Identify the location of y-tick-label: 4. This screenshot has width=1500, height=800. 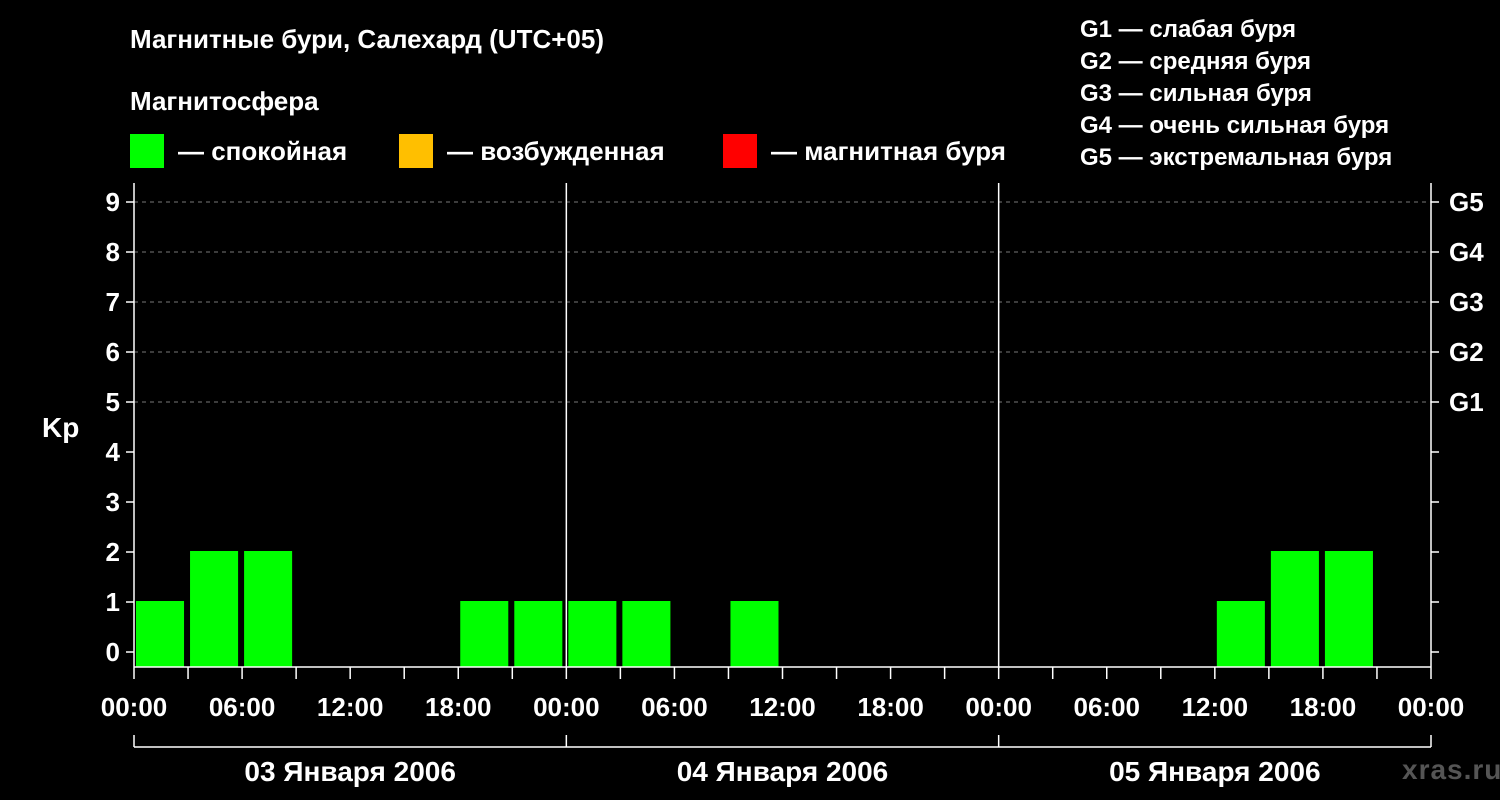
(113, 452).